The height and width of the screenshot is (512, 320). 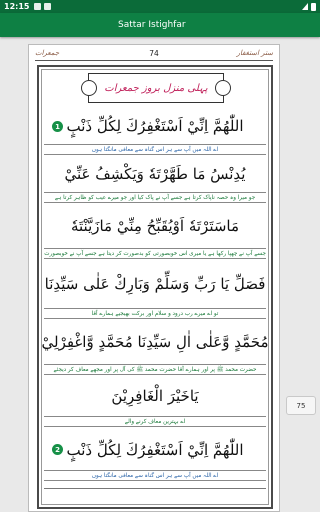 What do you see at coordinates (155, 488) in the screenshot?
I see `bottom-divider` at bounding box center [155, 488].